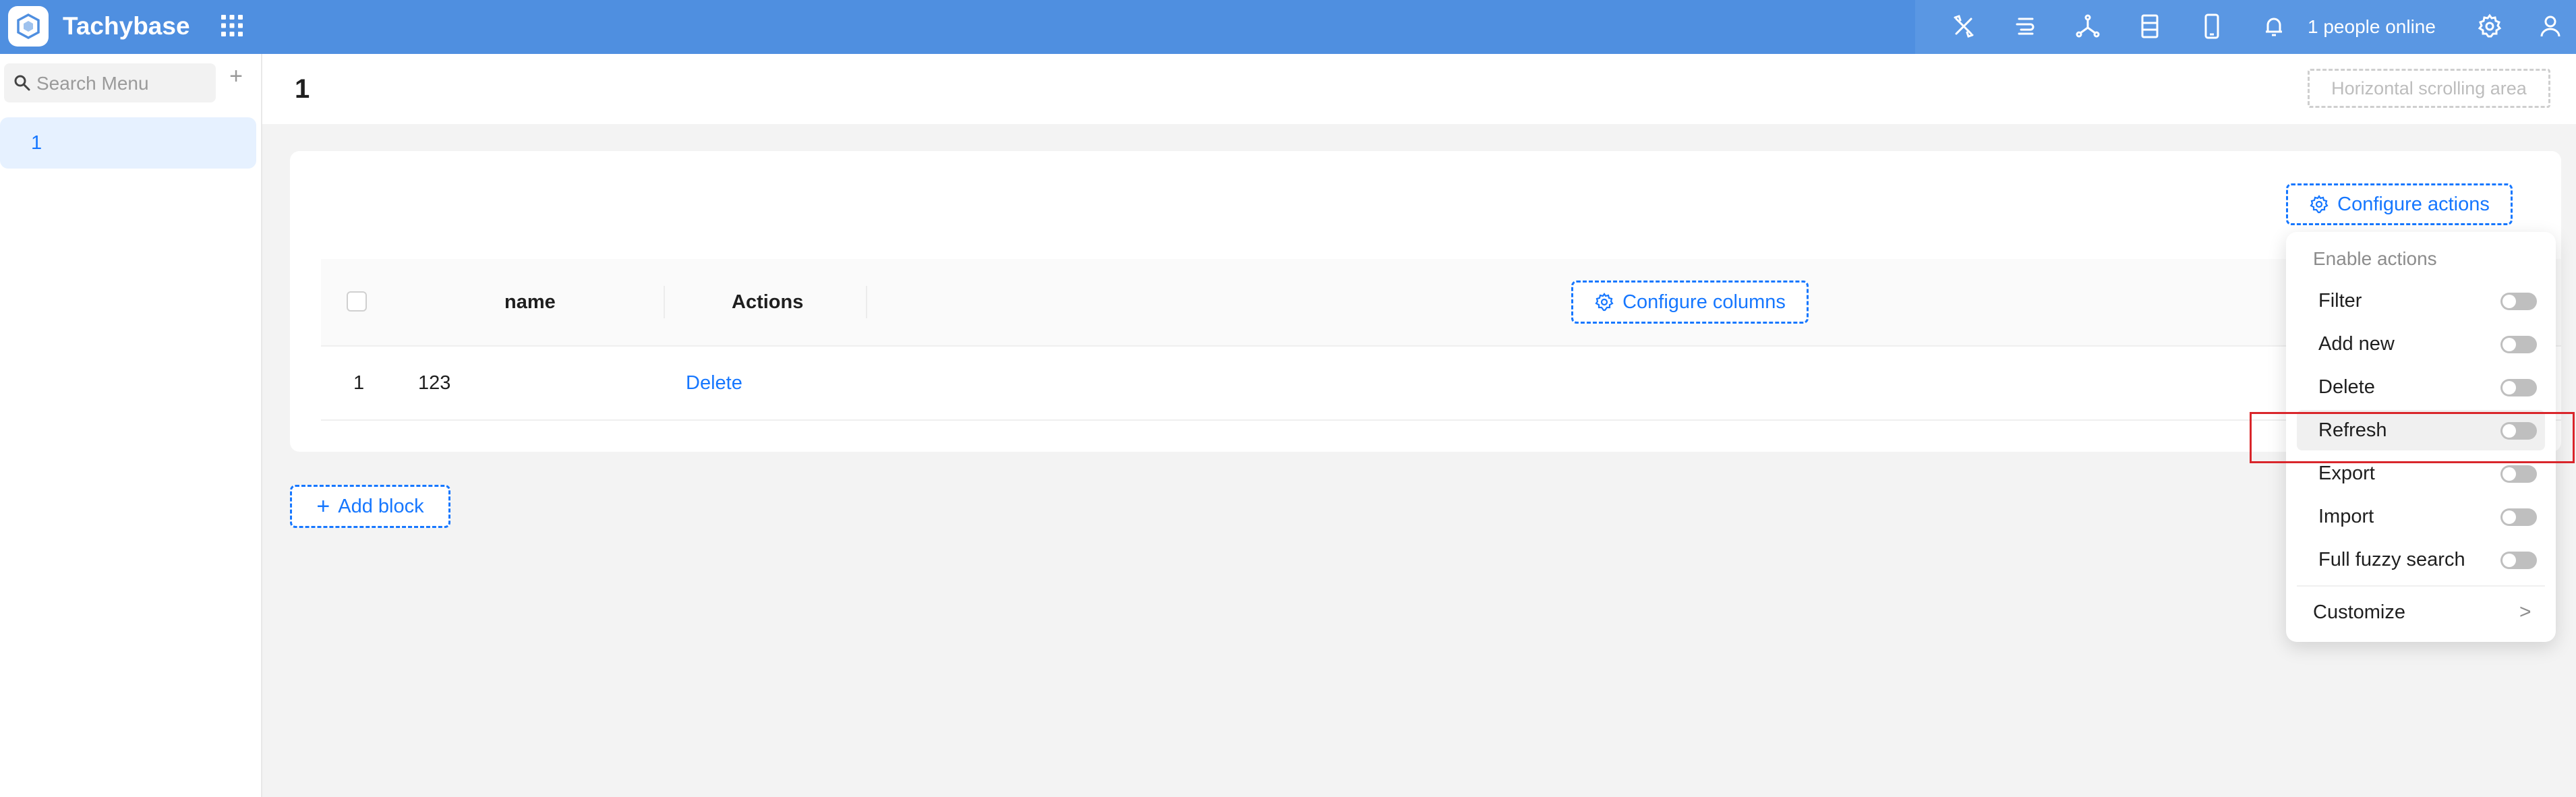 The image size is (2576, 797). I want to click on action-label: Add new, so click(2356, 344).